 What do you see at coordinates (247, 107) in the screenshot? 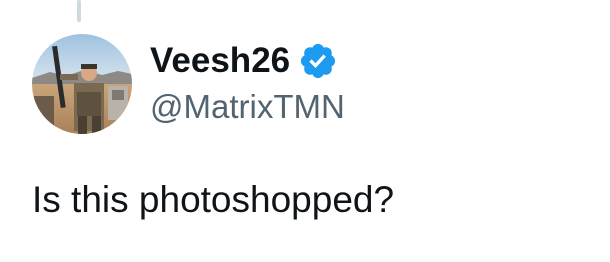
I see `author-handle: @MatrixTMN` at bounding box center [247, 107].